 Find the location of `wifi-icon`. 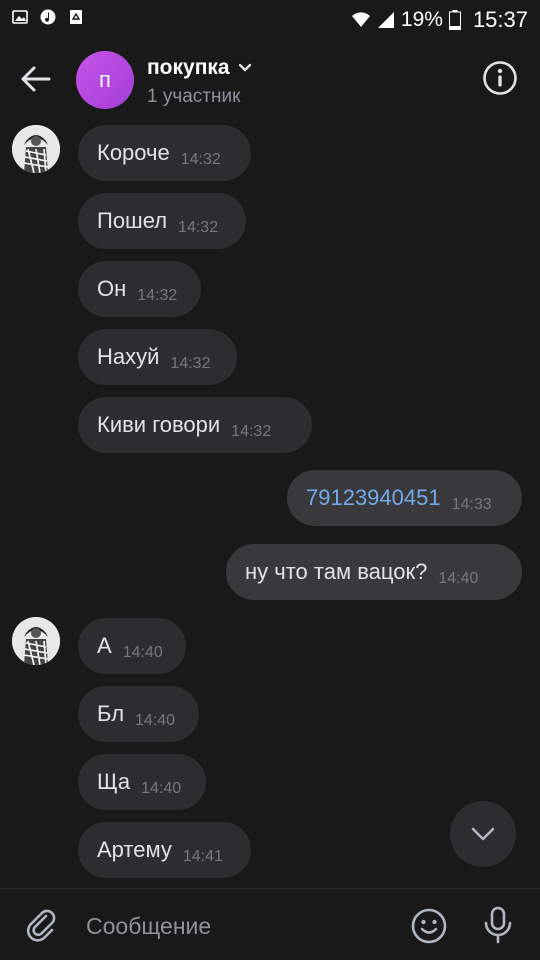

wifi-icon is located at coordinates (360, 19).